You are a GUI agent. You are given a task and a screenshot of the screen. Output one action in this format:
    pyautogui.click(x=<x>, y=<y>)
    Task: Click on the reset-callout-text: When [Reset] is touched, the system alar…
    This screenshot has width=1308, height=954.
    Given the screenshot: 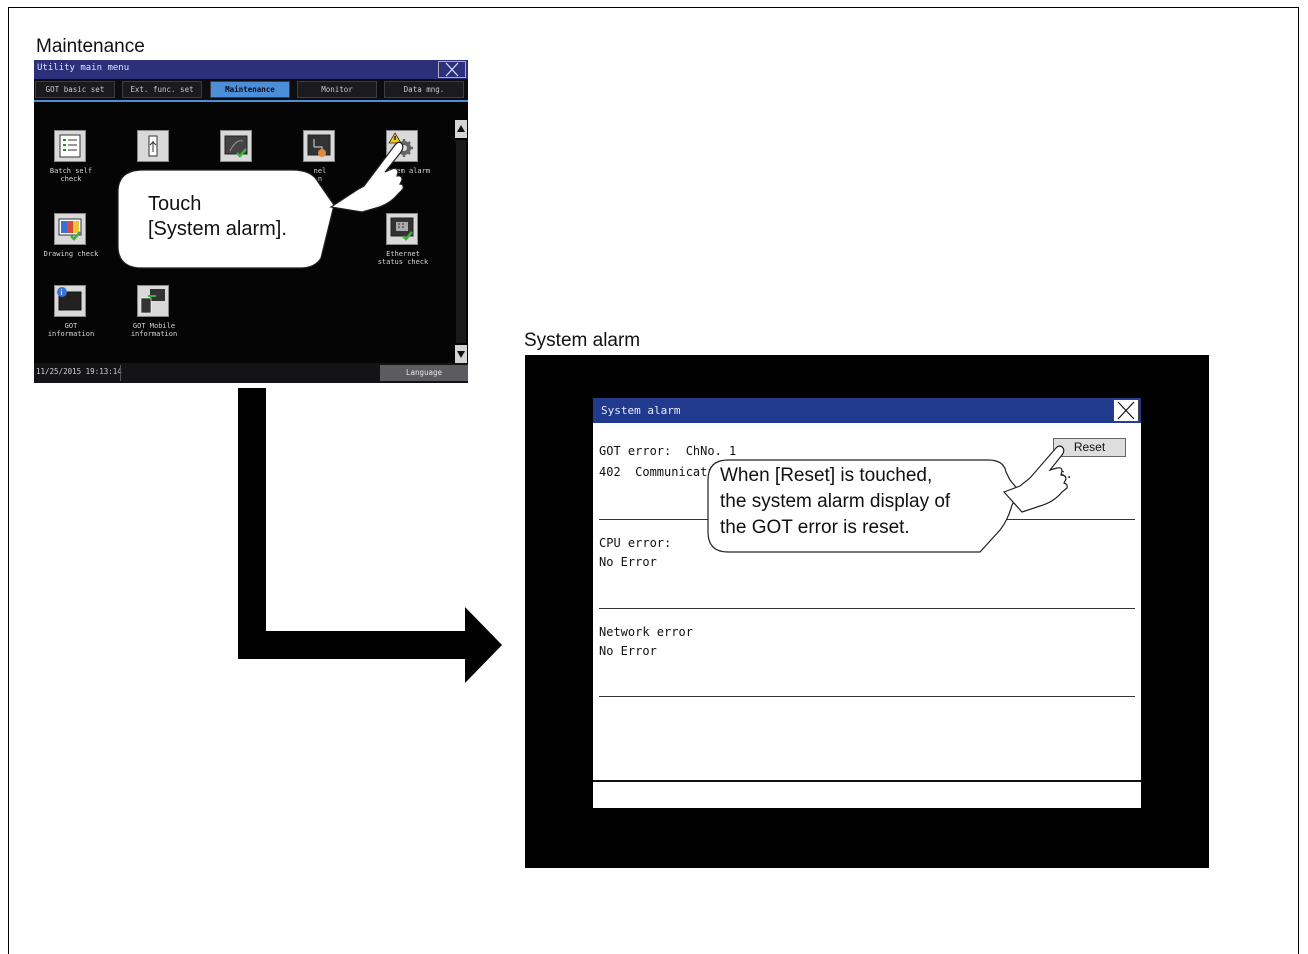 What is the action you would take?
    pyautogui.click(x=835, y=502)
    